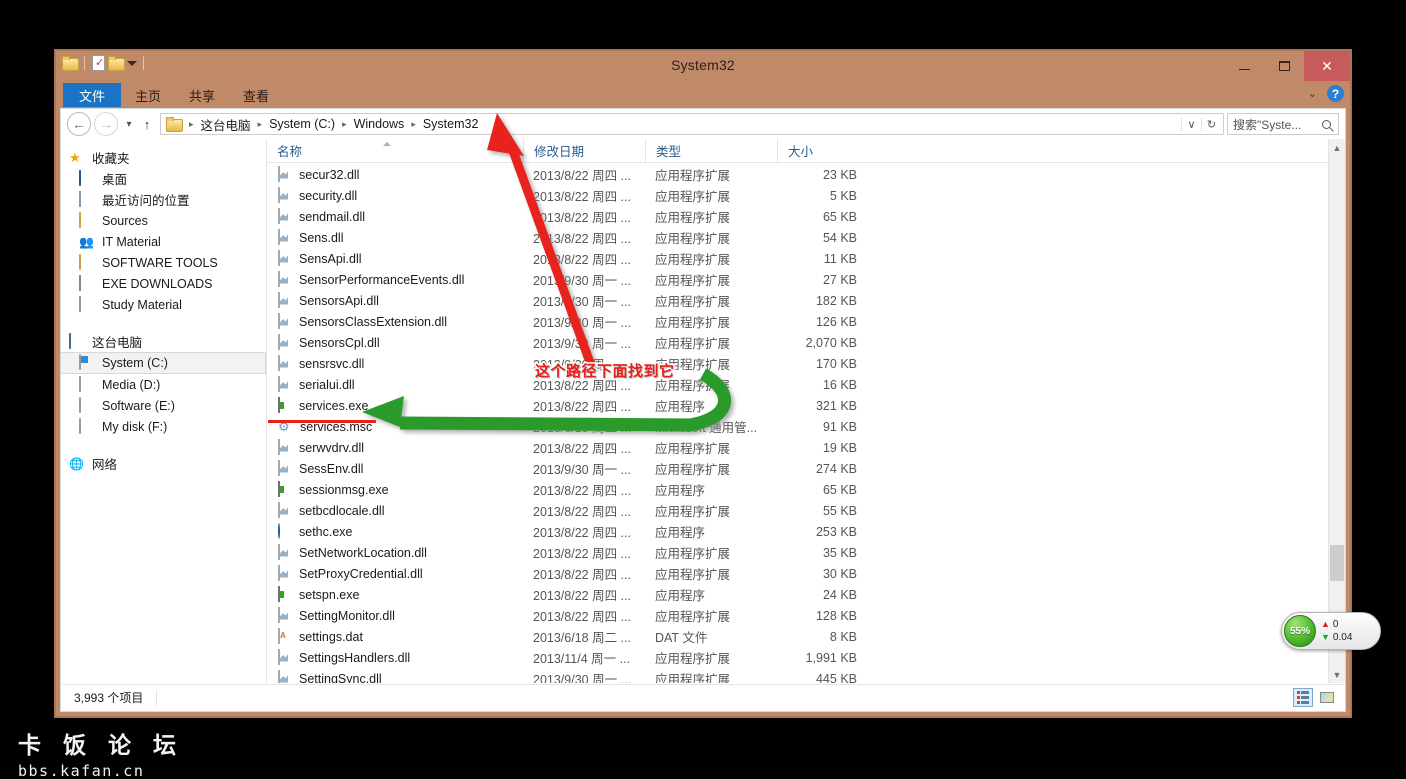 The image size is (1406, 779). Describe the element at coordinates (395, 657) in the screenshot. I see `cell-name: SettingsHandlers.dll` at that location.